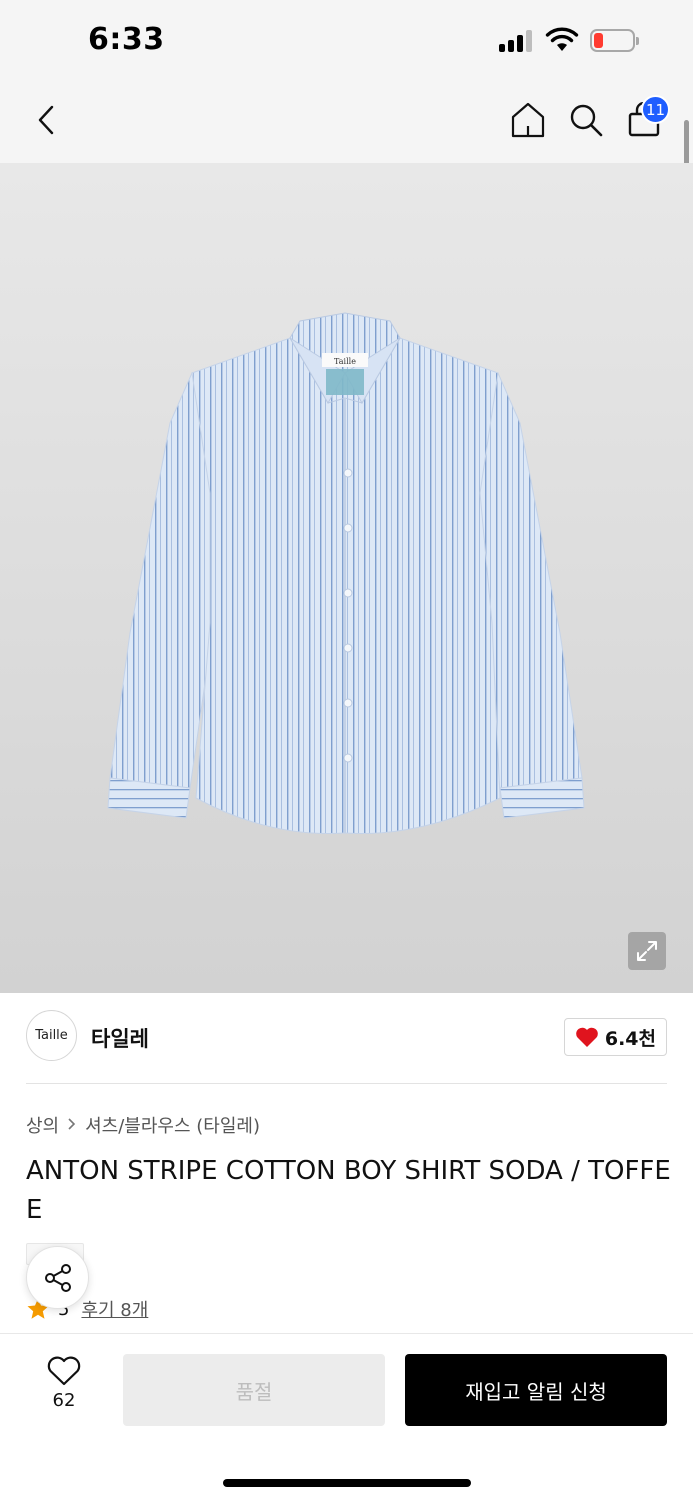  What do you see at coordinates (346, 1083) in the screenshot?
I see `divider` at bounding box center [346, 1083].